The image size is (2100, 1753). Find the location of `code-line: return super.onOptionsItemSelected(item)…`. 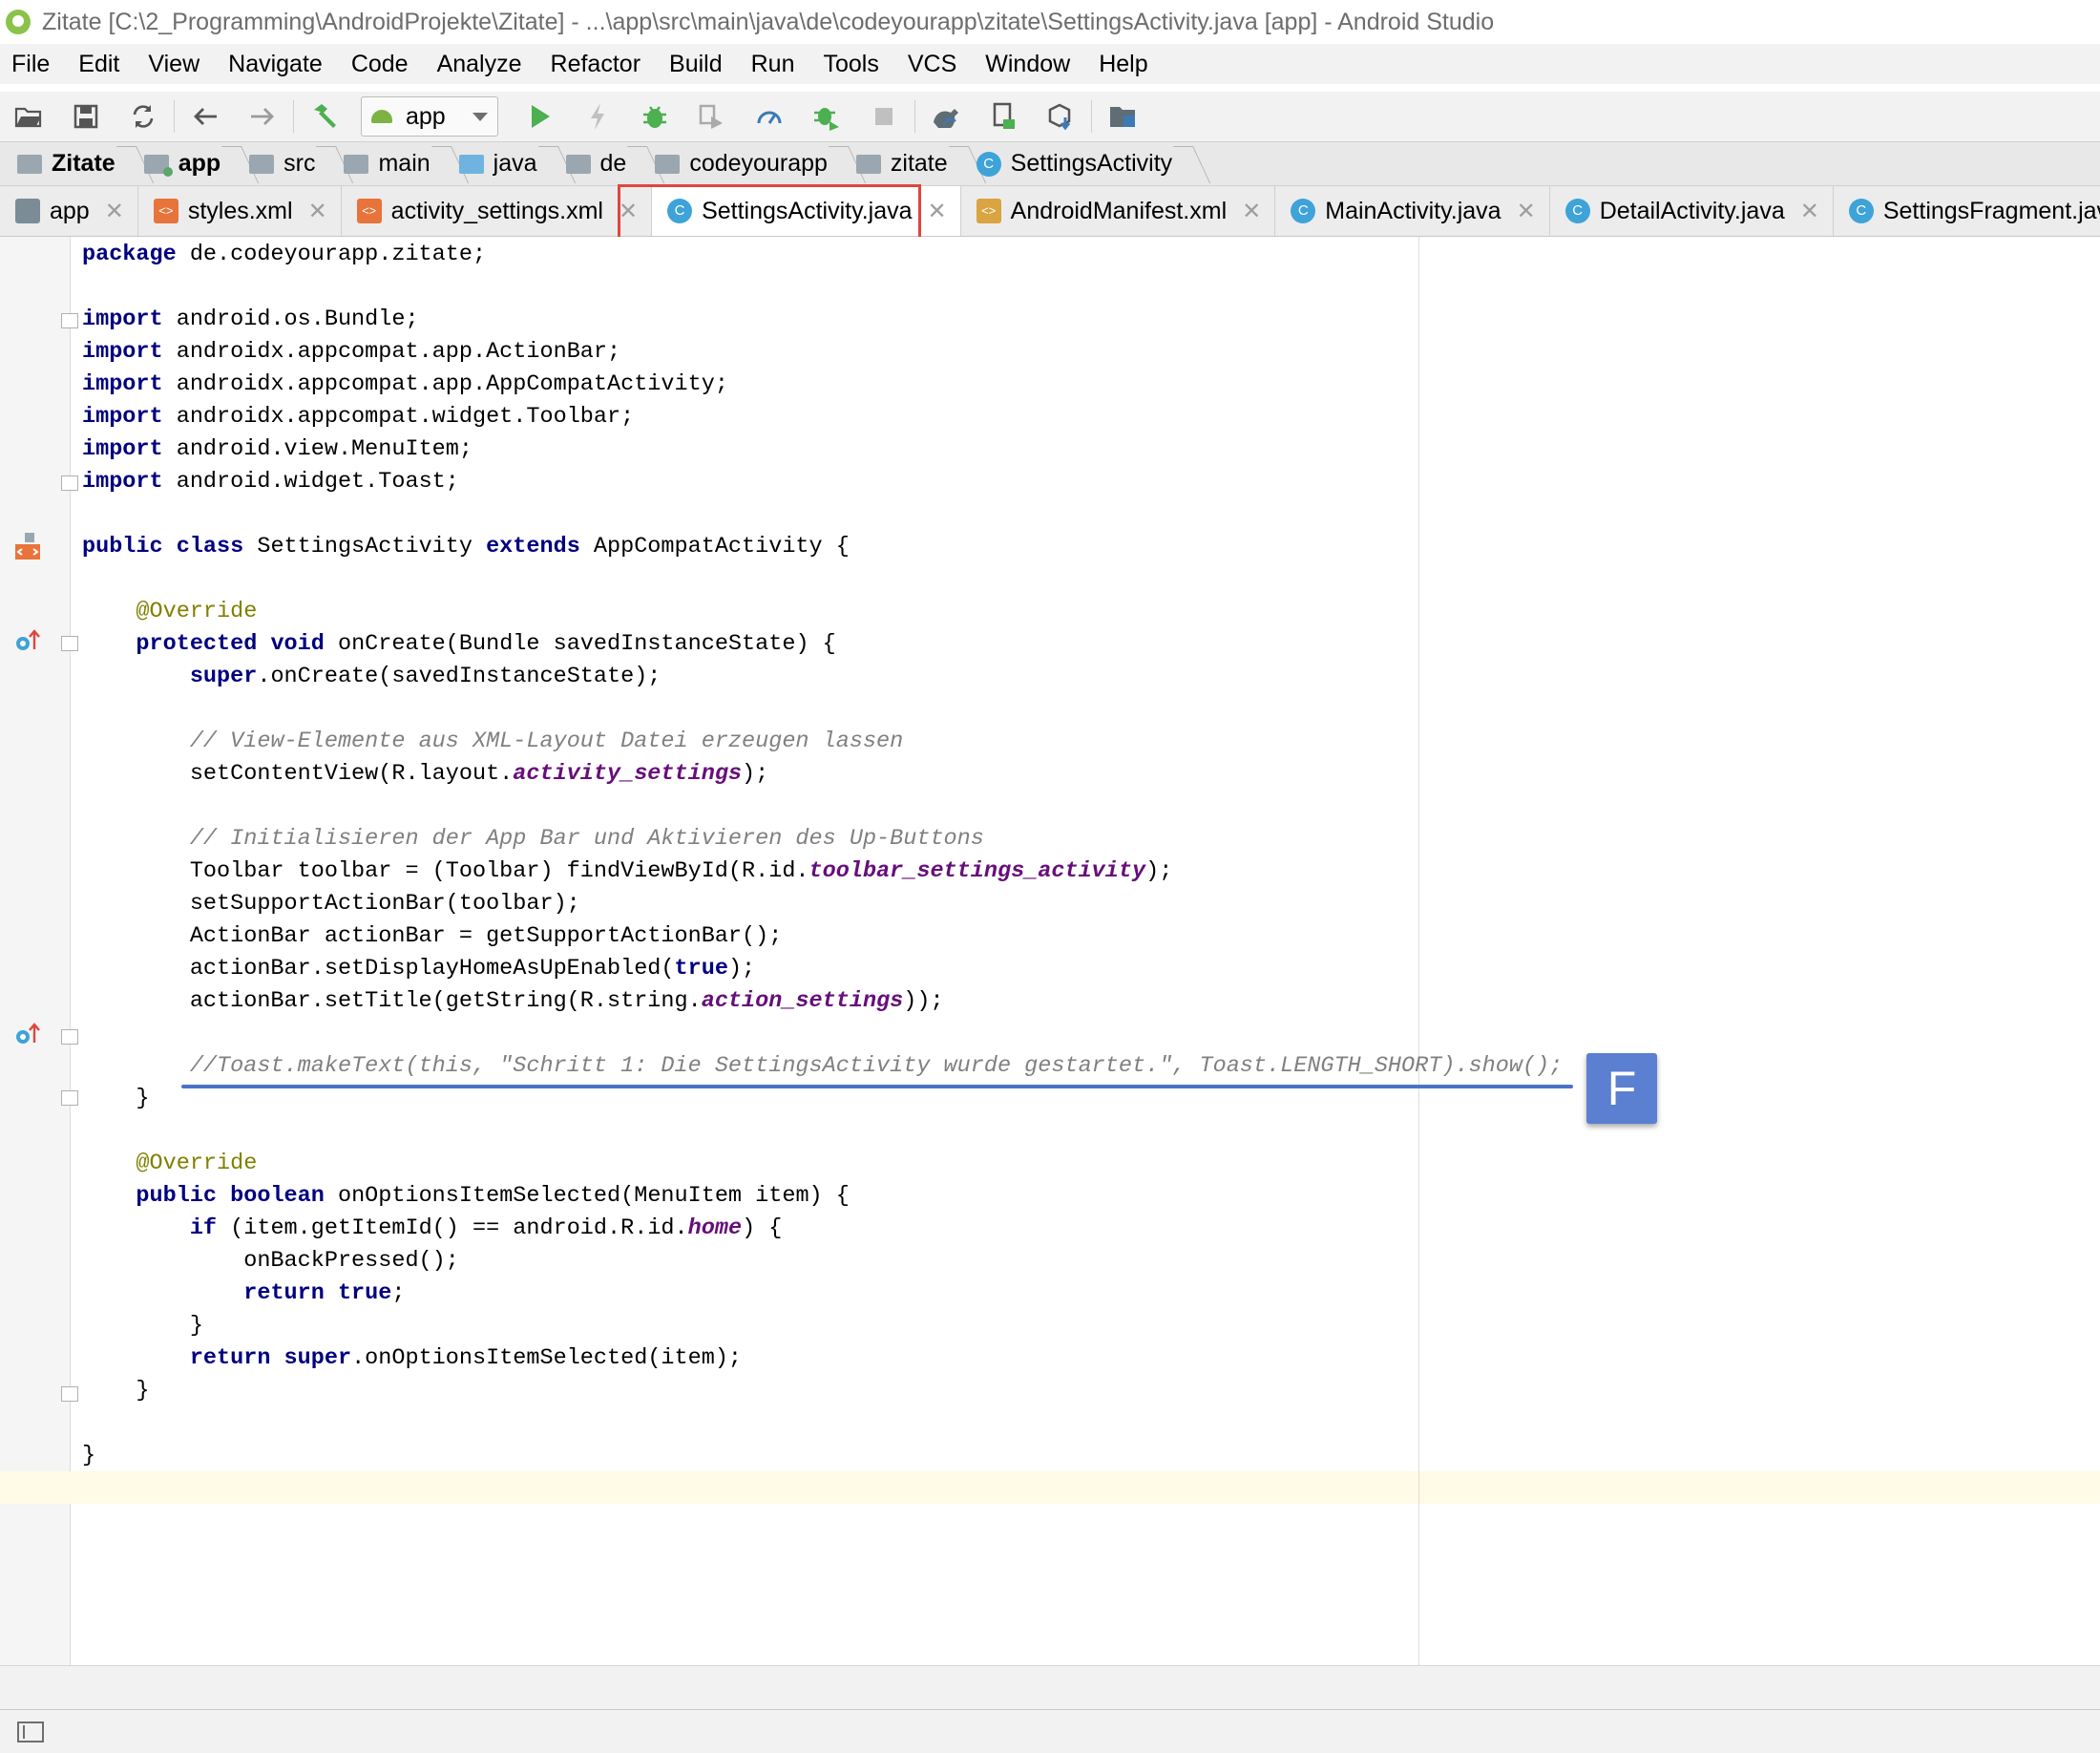

code-line: return super.onOptionsItemSelected(item)… is located at coordinates (823, 1358).